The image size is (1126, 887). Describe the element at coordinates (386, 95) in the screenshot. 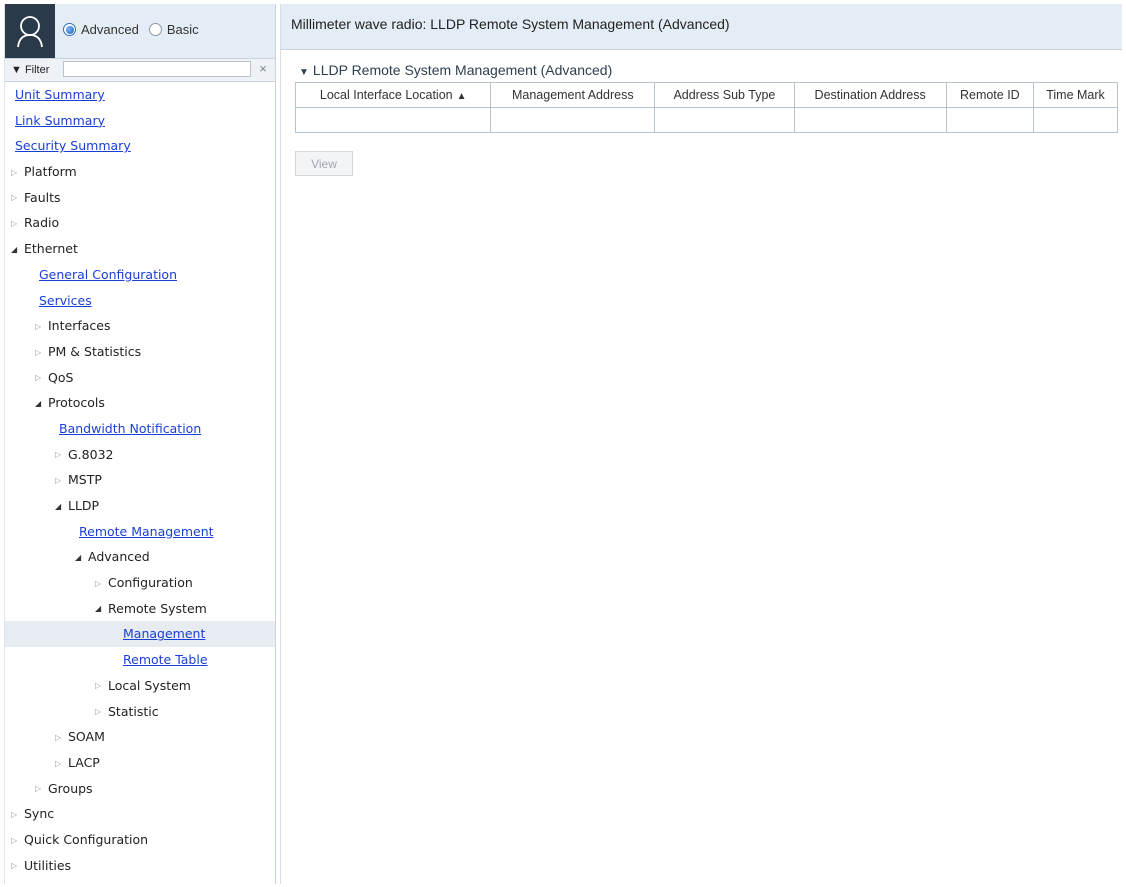

I see `column-header-label: Local Interface Location` at that location.